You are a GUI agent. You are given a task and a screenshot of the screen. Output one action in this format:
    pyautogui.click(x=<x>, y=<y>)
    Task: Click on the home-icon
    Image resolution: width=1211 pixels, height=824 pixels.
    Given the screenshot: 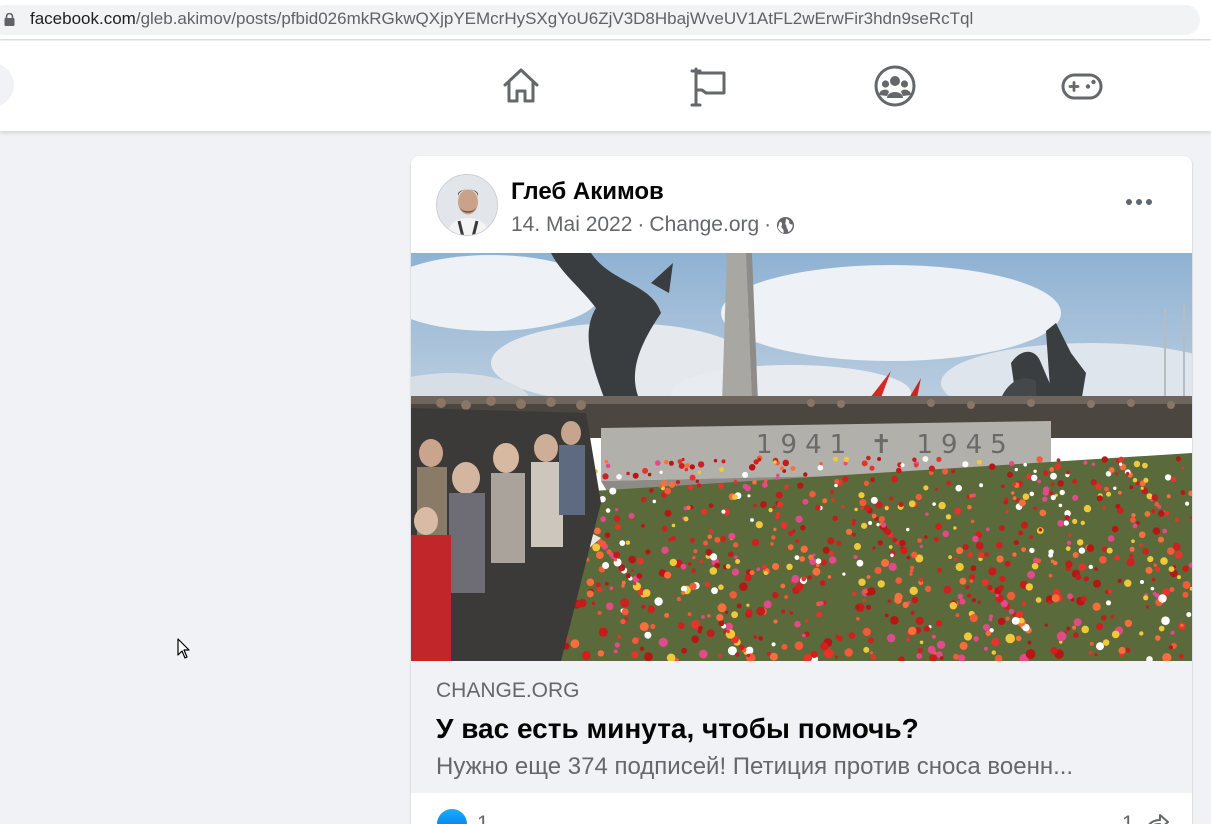 What is the action you would take?
    pyautogui.click(x=521, y=85)
    